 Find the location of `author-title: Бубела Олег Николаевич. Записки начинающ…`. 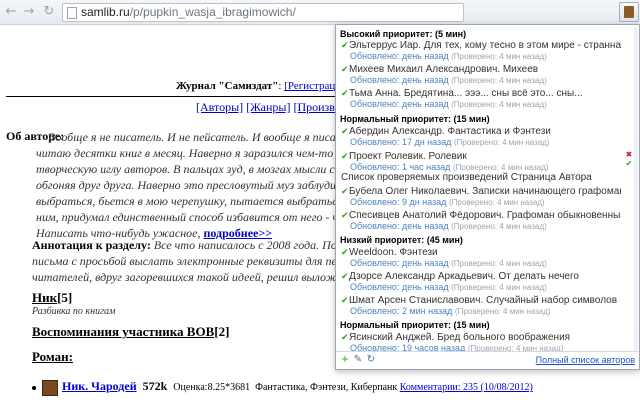

author-title: Бубела Олег Николаевич. Записки начинающ… is located at coordinates (485, 191).